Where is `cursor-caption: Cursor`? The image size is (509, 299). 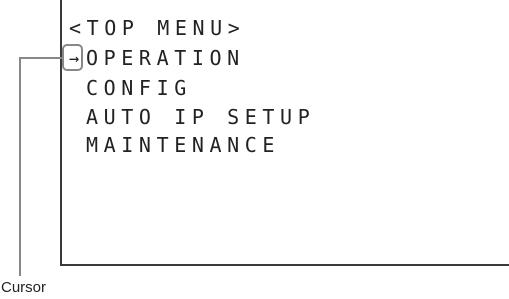 cursor-caption: Cursor is located at coordinates (24, 287).